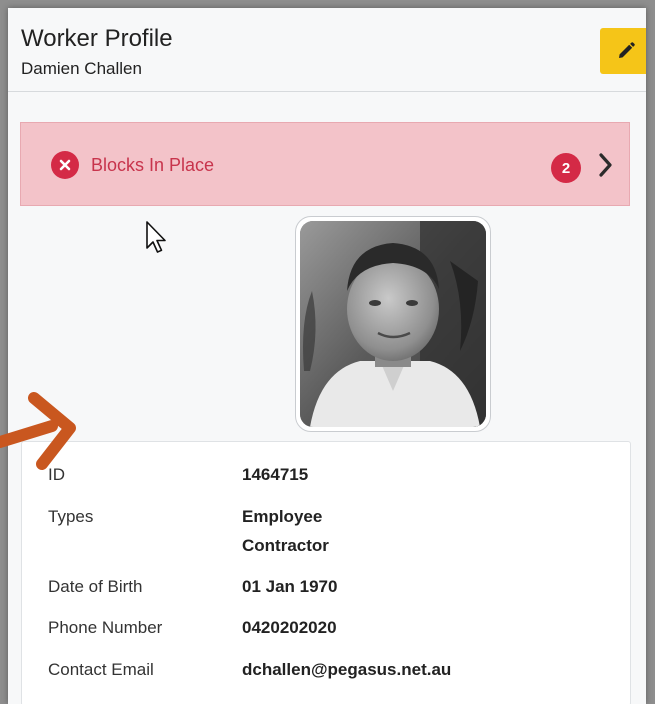  Describe the element at coordinates (156, 237) in the screenshot. I see `mouse-cursor-icon` at that location.